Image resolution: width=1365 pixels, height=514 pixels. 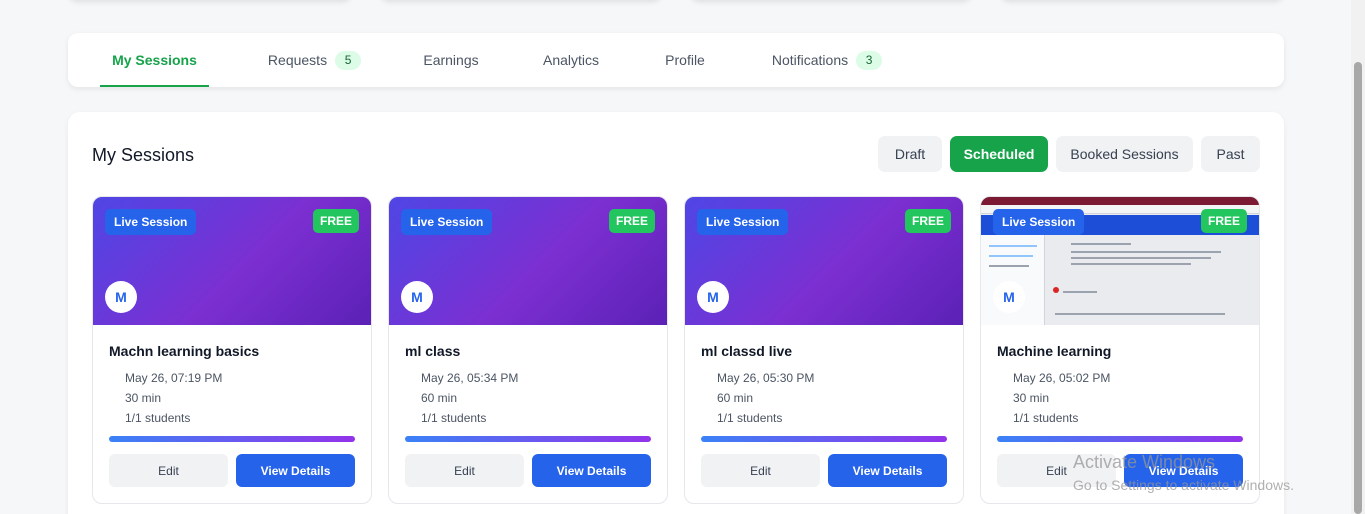 I want to click on tab-notifications: Notifications 3, so click(x=827, y=60).